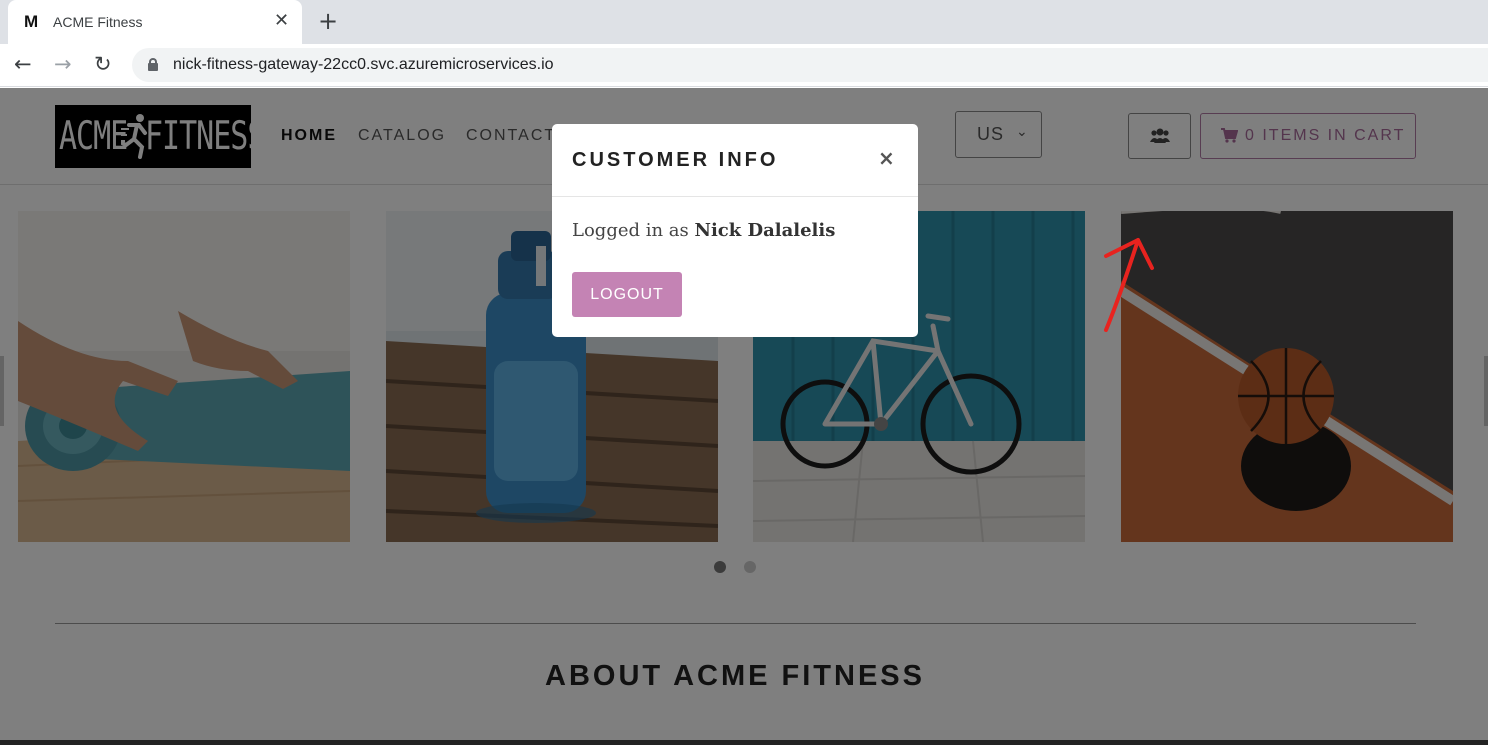  I want to click on new-tab-icon: +, so click(328, 21).